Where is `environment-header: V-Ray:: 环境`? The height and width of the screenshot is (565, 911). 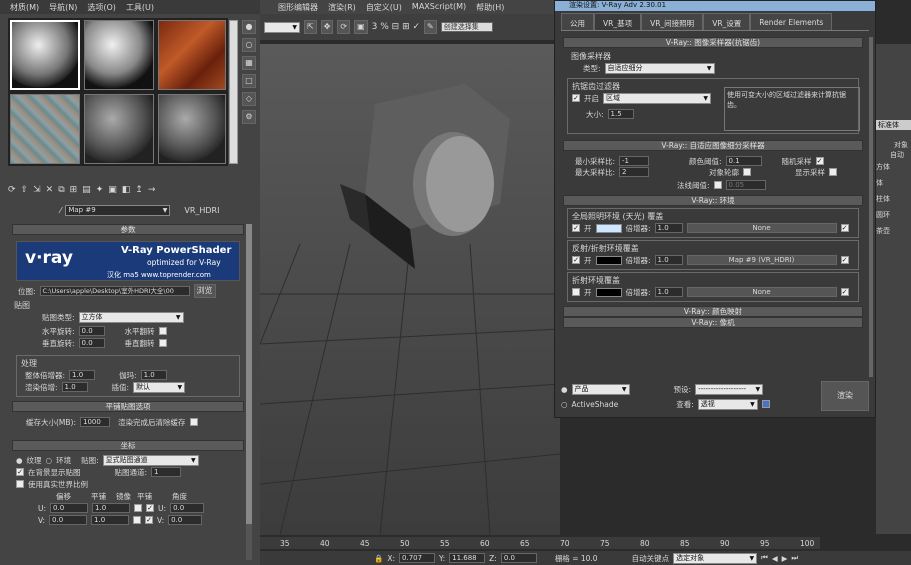
environment-header: V-Ray:: 环境 is located at coordinates (713, 200).